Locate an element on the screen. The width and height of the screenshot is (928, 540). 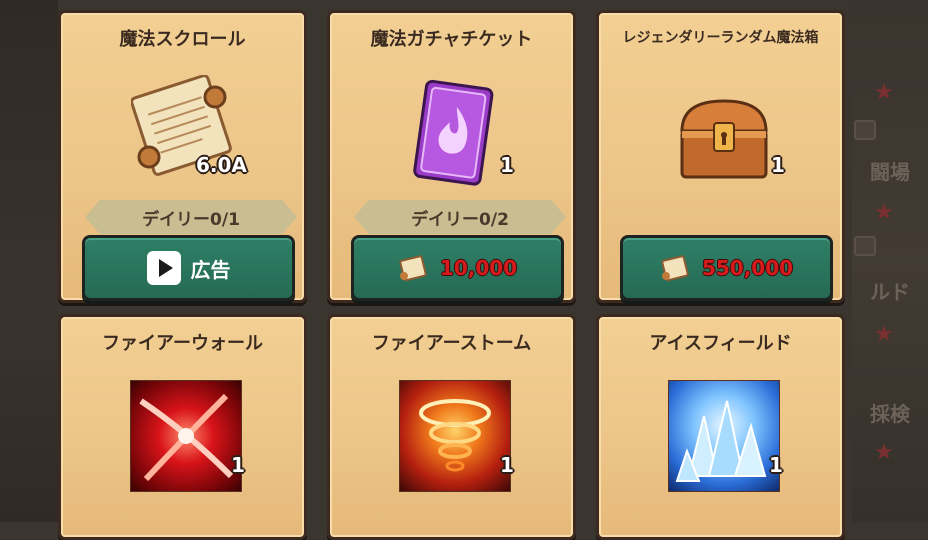
shop-card-fire-storm: ファイアーストーム 1 is located at coordinates (451, 427).